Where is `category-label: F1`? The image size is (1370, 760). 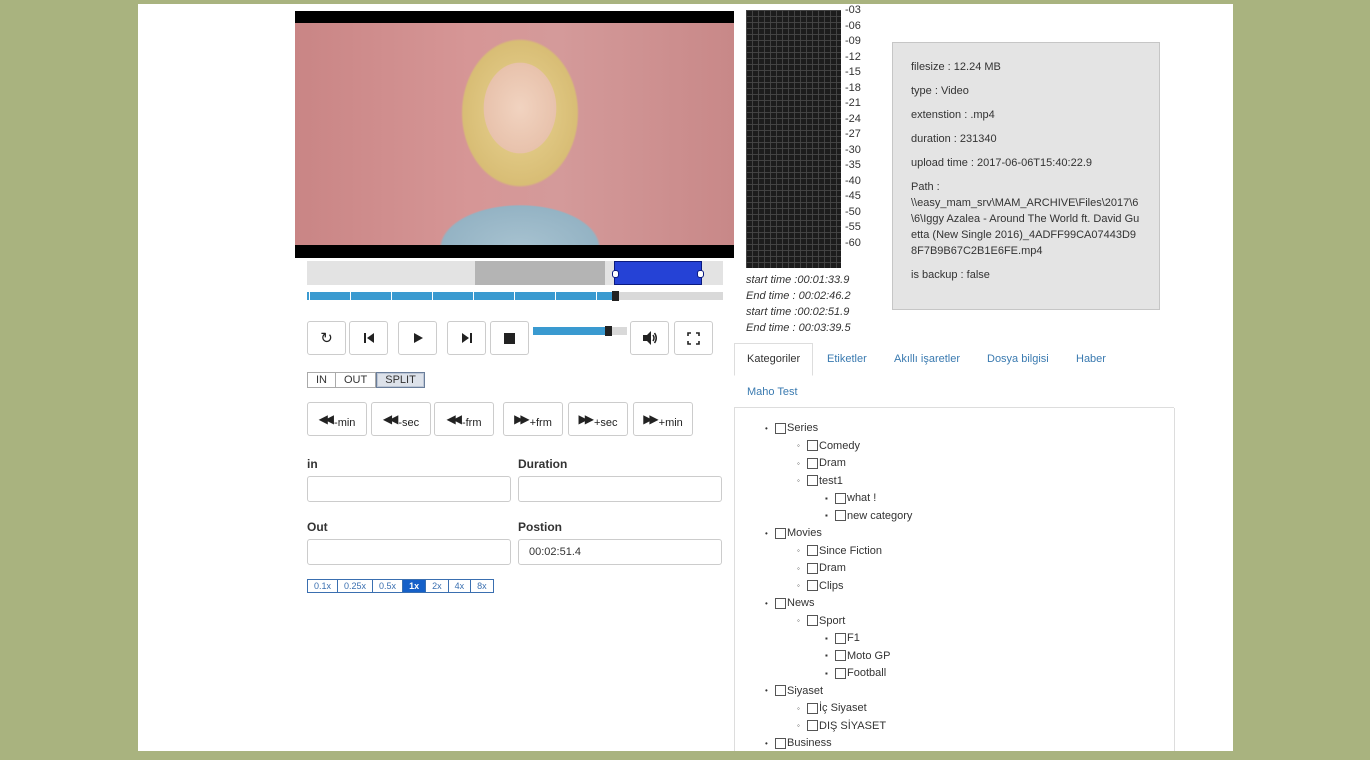 category-label: F1 is located at coordinates (853, 638).